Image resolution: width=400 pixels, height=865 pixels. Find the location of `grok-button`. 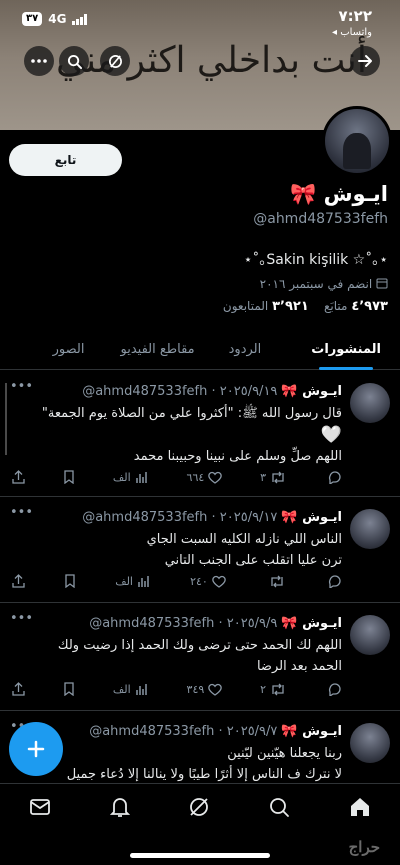

grok-button is located at coordinates (115, 61).